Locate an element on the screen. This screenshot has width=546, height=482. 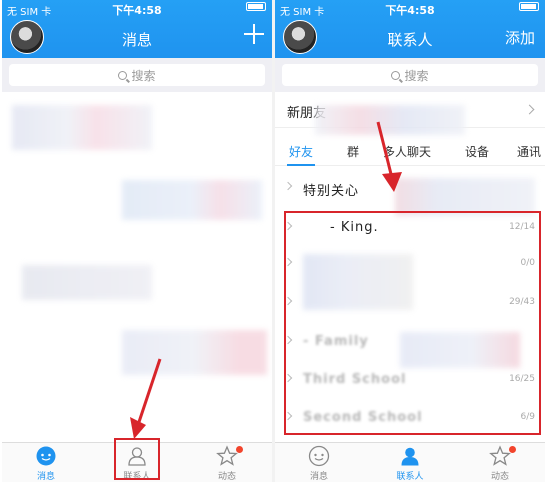
group-name: 特别关心 is located at coordinates (331, 191).